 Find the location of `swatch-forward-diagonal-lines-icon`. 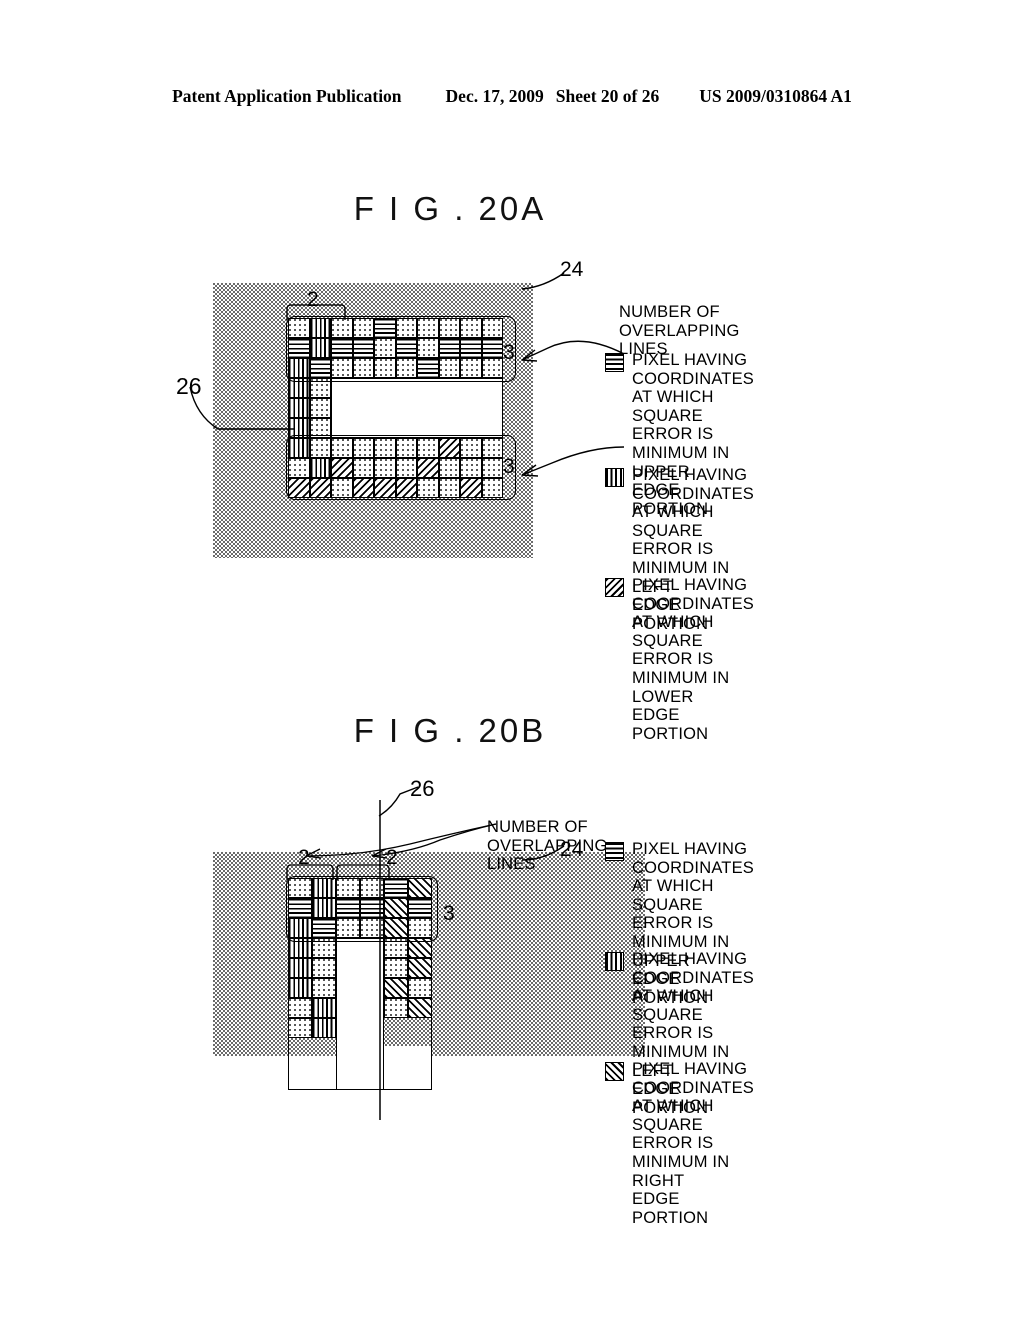

swatch-forward-diagonal-lines-icon is located at coordinates (614, 1071).